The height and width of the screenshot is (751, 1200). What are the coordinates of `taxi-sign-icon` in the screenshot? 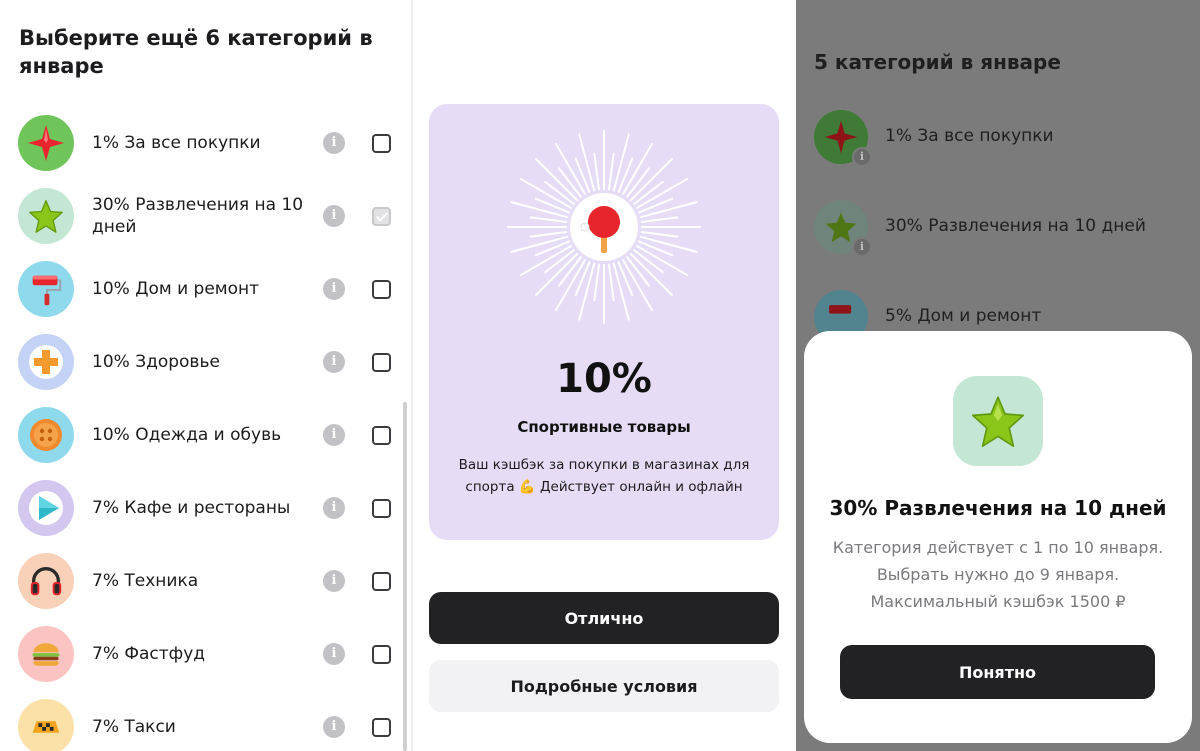 It's located at (46, 724).